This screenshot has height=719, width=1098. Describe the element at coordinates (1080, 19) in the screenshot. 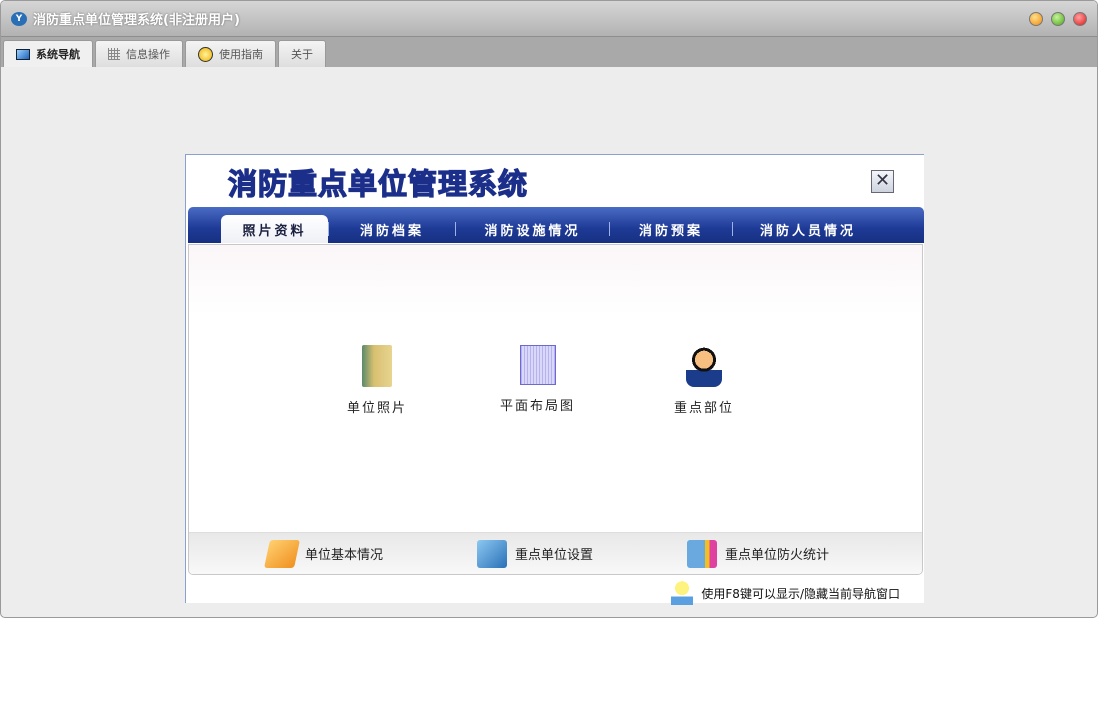

I see `close-button` at that location.